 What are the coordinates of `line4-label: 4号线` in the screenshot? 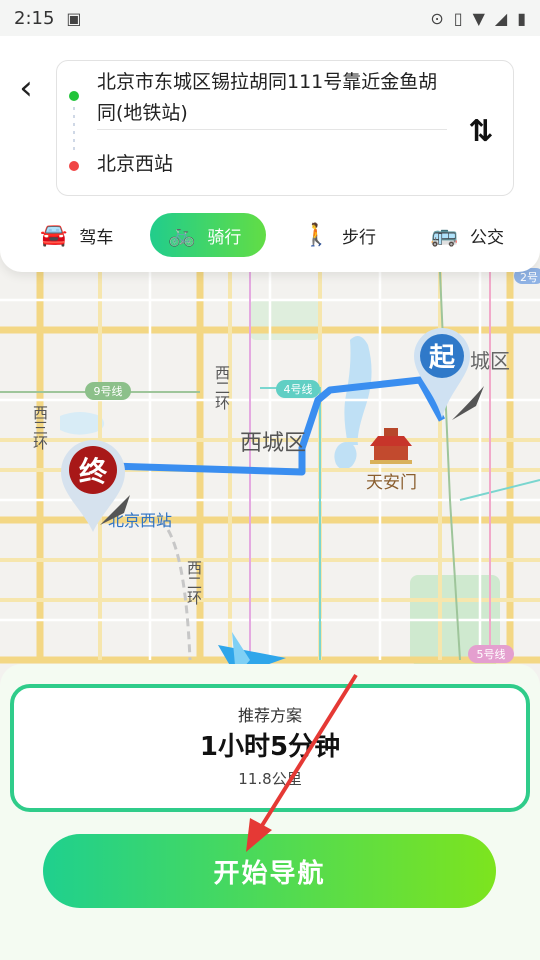 It's located at (298, 389).